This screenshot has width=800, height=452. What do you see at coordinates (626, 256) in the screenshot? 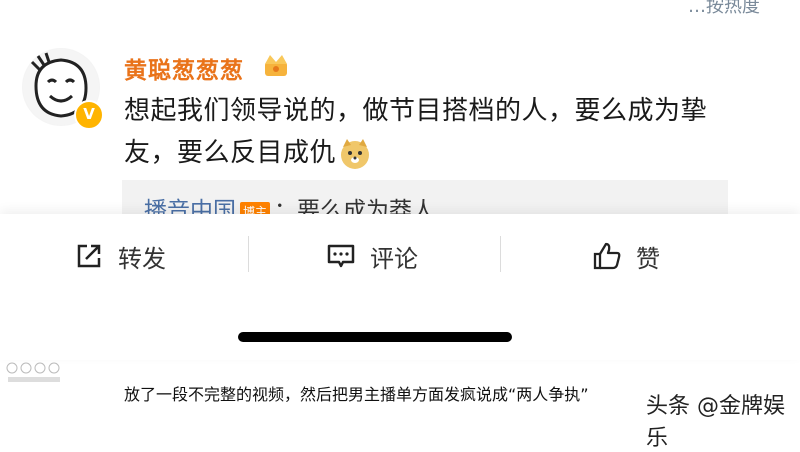
I see `like-button: 赞` at bounding box center [626, 256].